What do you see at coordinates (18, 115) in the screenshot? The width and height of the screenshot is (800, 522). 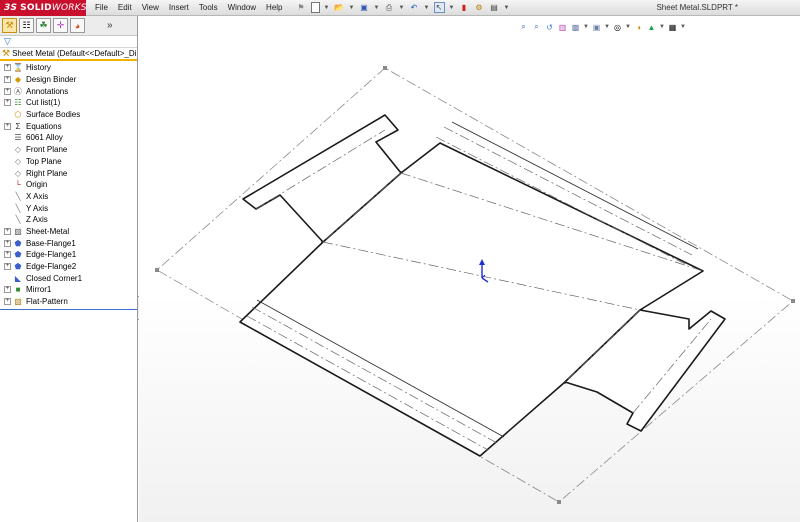 I see `surface-bodies-icon: ⬠` at bounding box center [18, 115].